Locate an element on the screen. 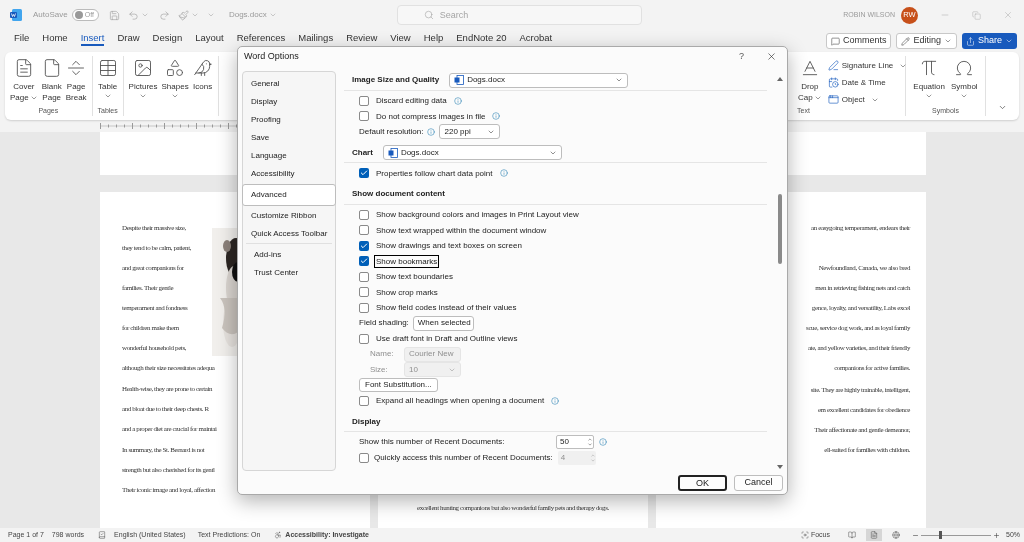  option-label: Properties follow chart data point is located at coordinates (434, 173).